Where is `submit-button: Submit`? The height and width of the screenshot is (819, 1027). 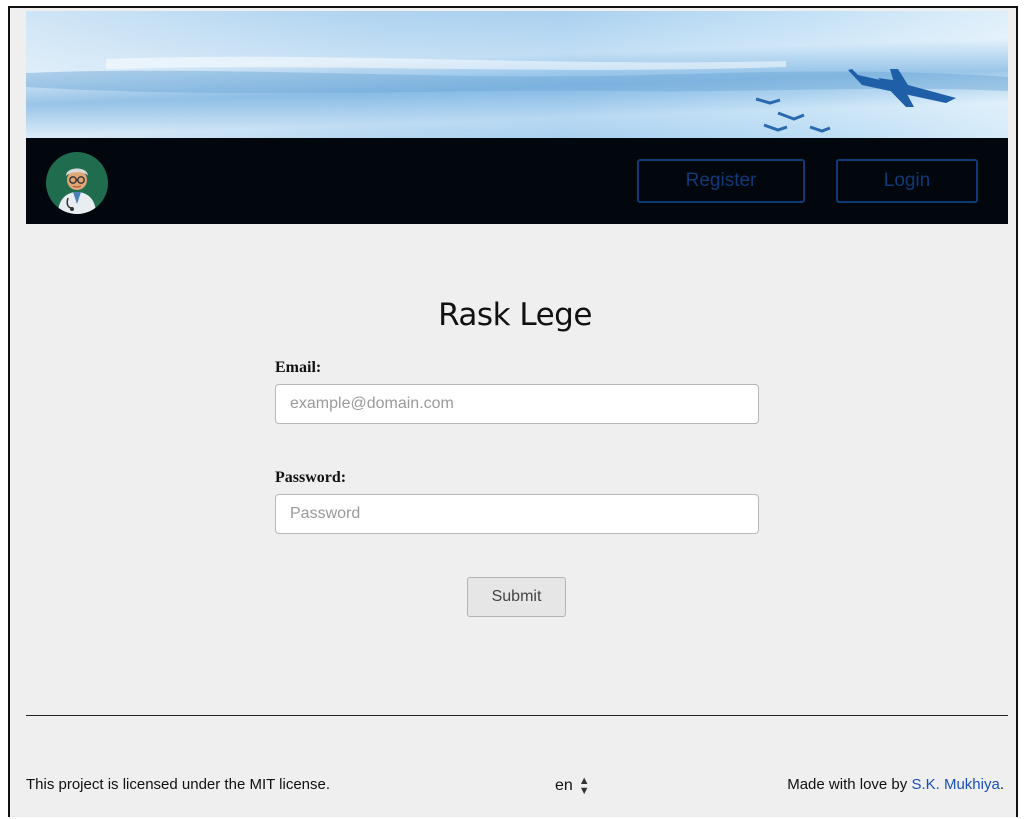
submit-button: Submit is located at coordinates (516, 597).